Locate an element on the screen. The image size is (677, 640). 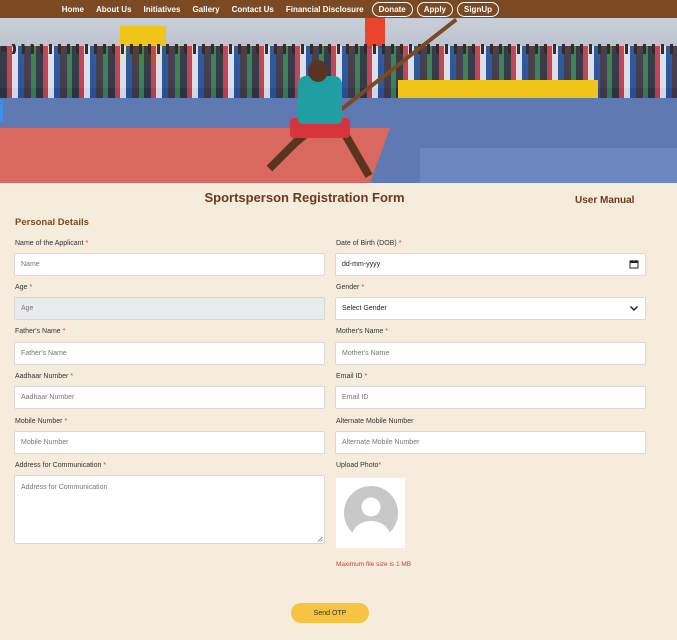
mother-name-label: Mother's Name * is located at coordinates (362, 331).